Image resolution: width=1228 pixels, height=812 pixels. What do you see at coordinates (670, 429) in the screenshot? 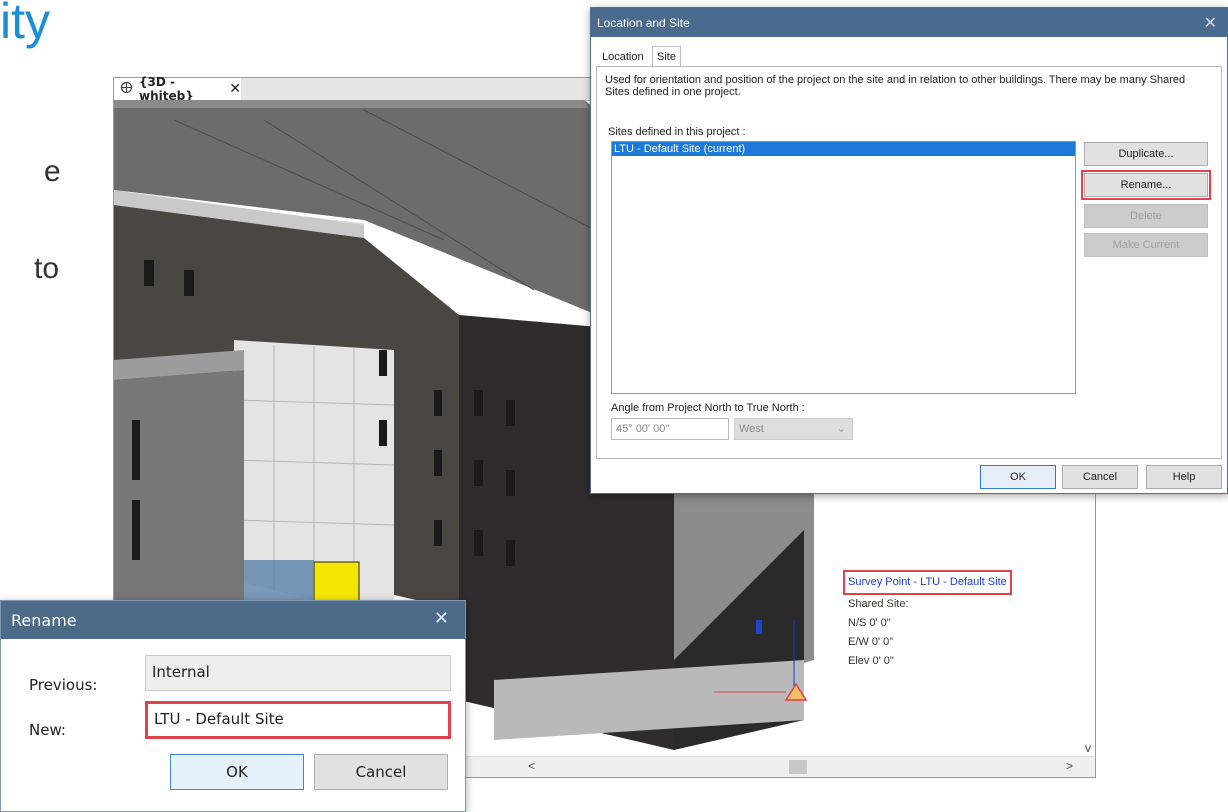
I see `angle-input: 45° 00' 00"` at bounding box center [670, 429].